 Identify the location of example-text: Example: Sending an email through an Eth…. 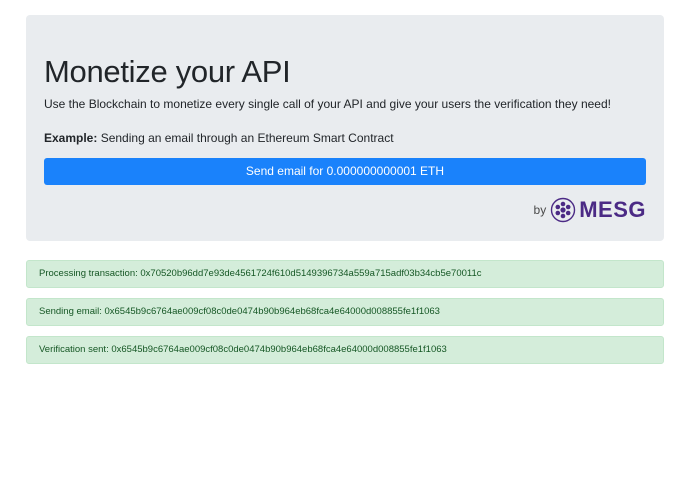
(219, 138).